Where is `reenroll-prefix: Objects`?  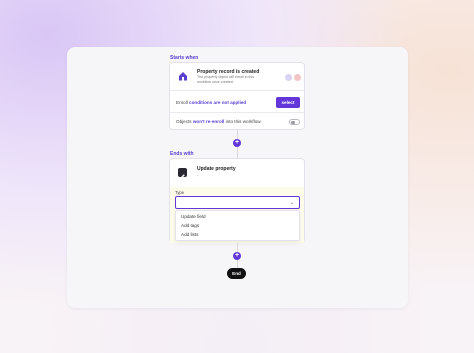 reenroll-prefix: Objects is located at coordinates (184, 121).